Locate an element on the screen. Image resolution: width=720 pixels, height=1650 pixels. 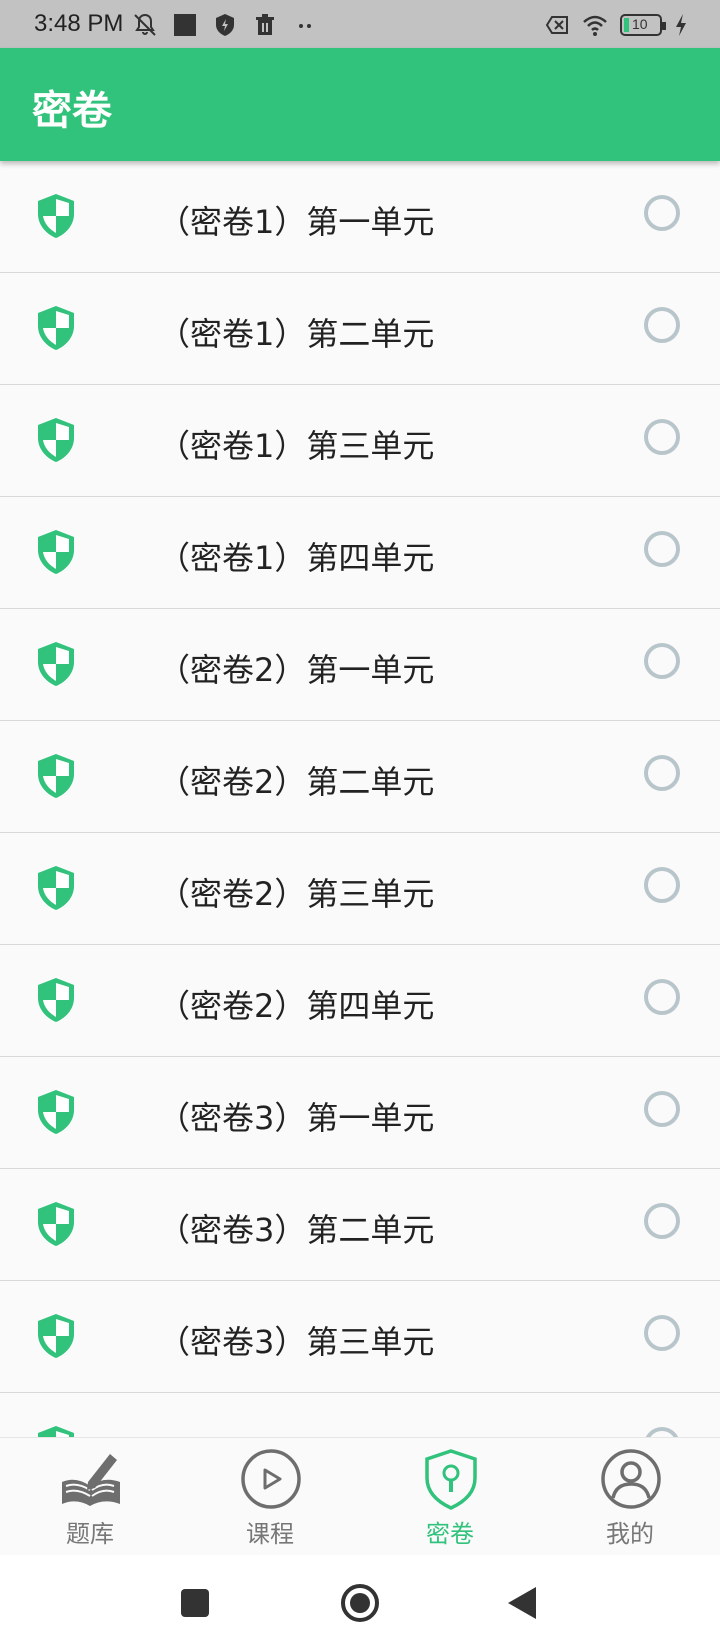
bottom-nav: 题库 课程 密卷 我的 is located at coordinates (360, 1496).